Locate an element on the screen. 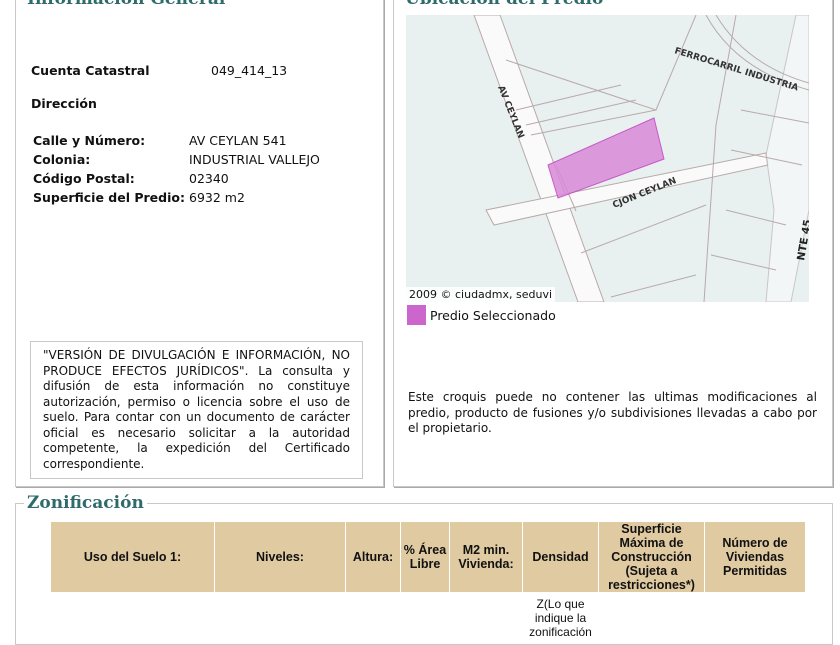  cell-area-libre is located at coordinates (425, 618).